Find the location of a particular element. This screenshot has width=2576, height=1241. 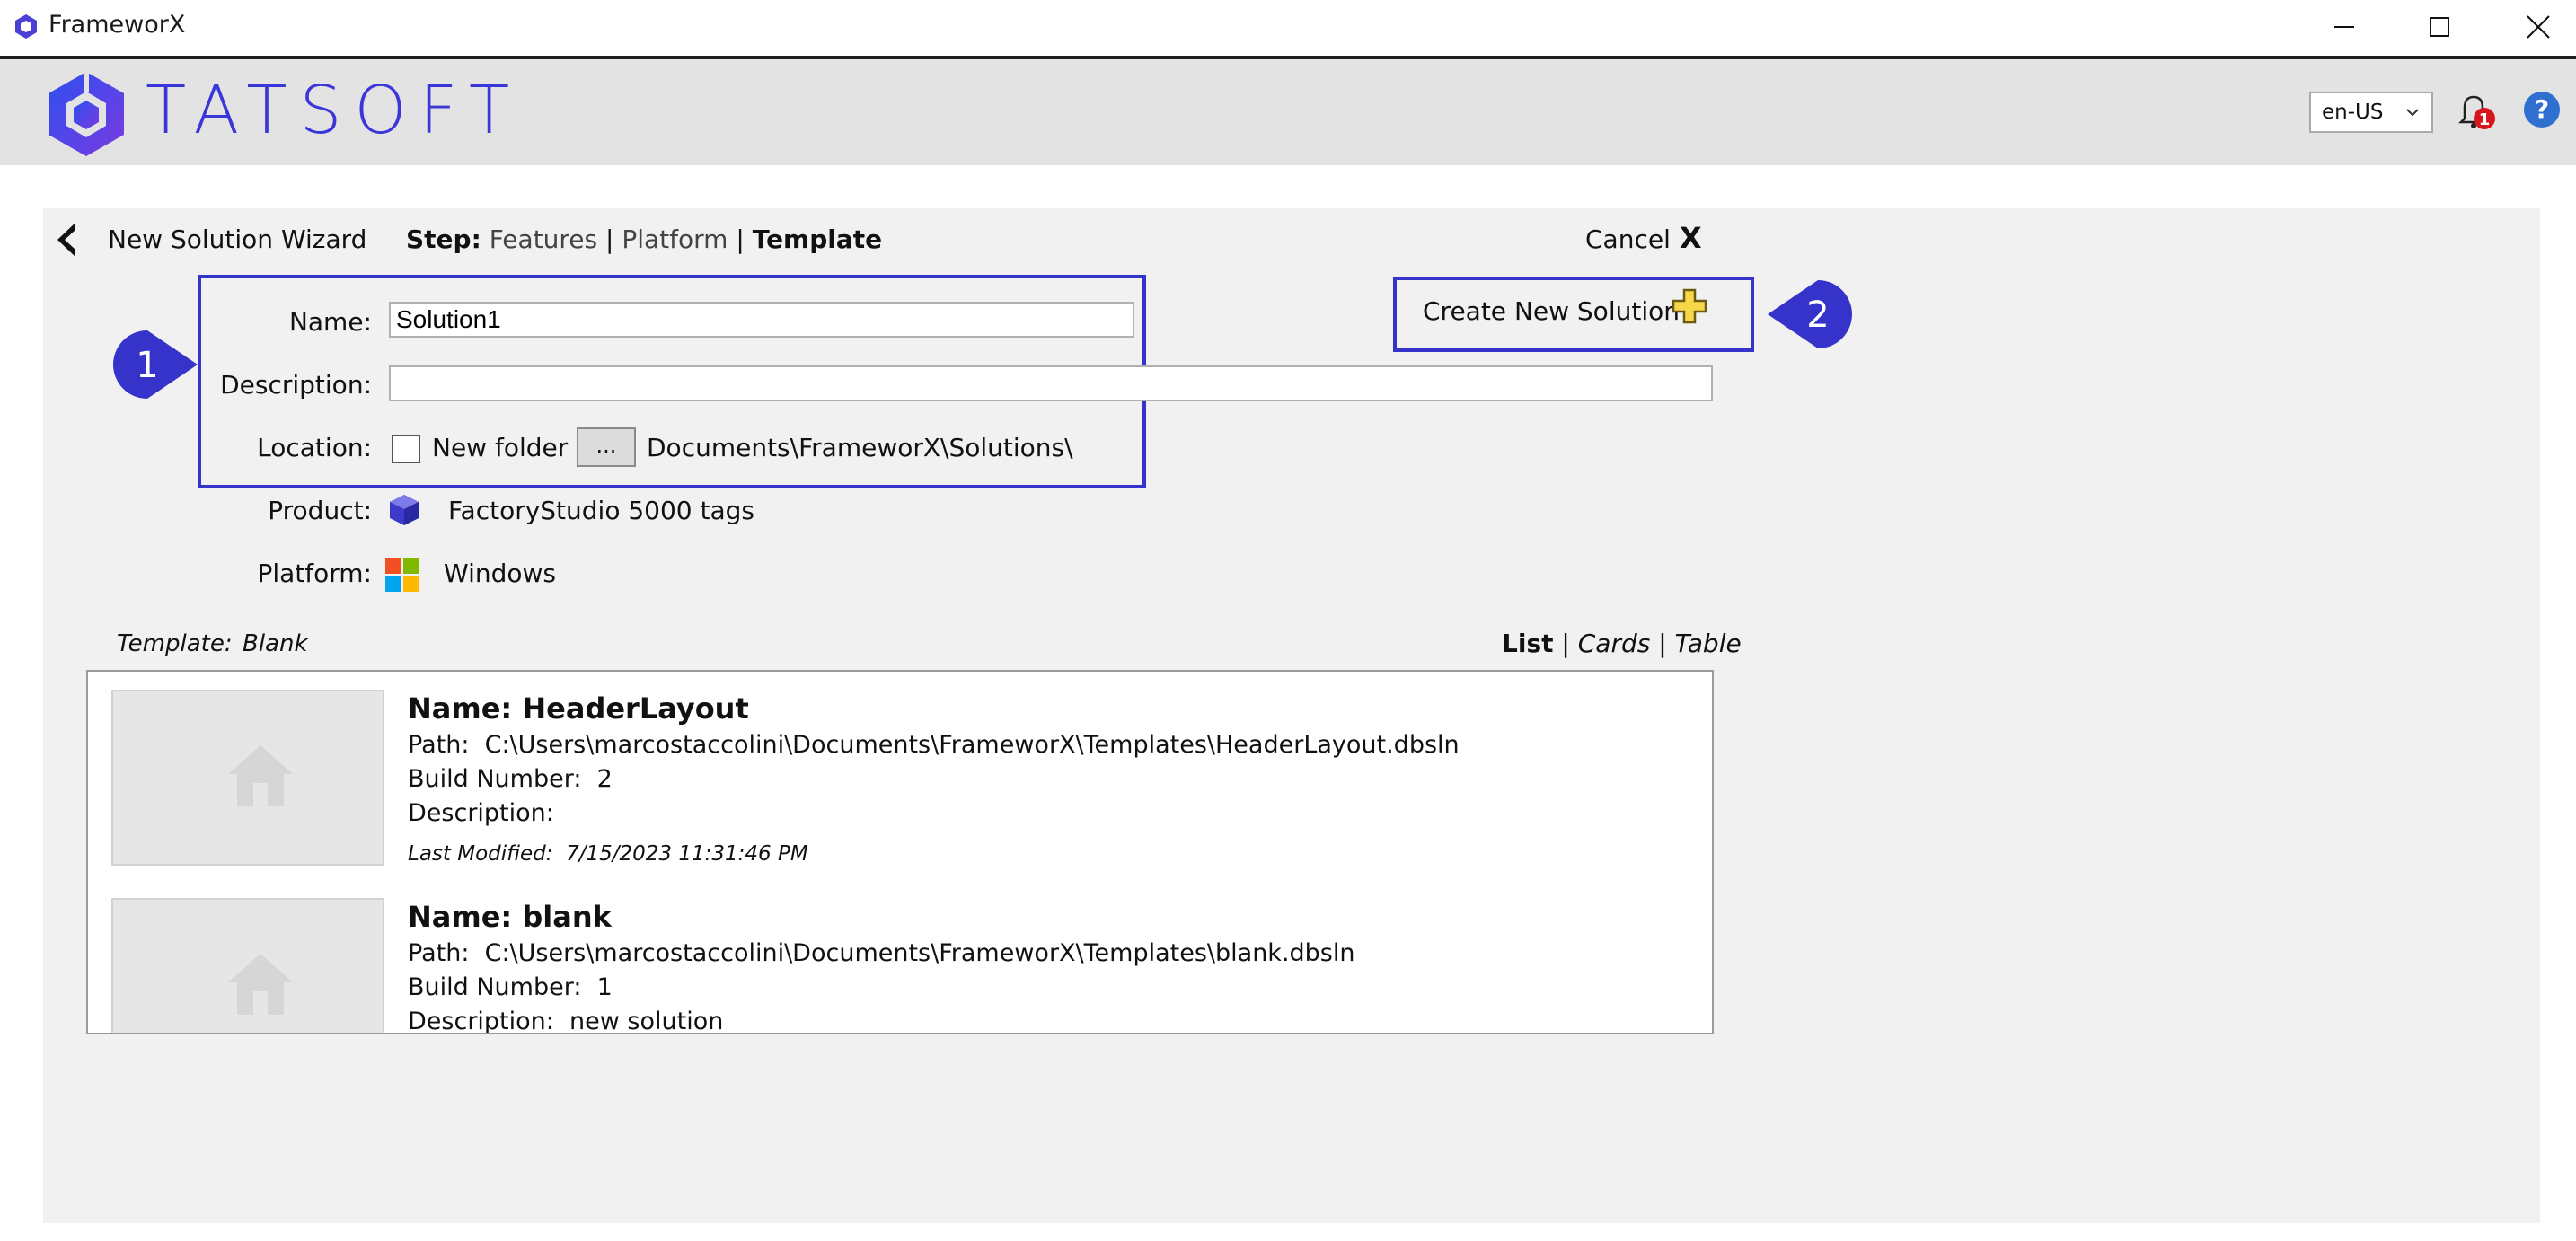

maximize-button is located at coordinates (2439, 27).